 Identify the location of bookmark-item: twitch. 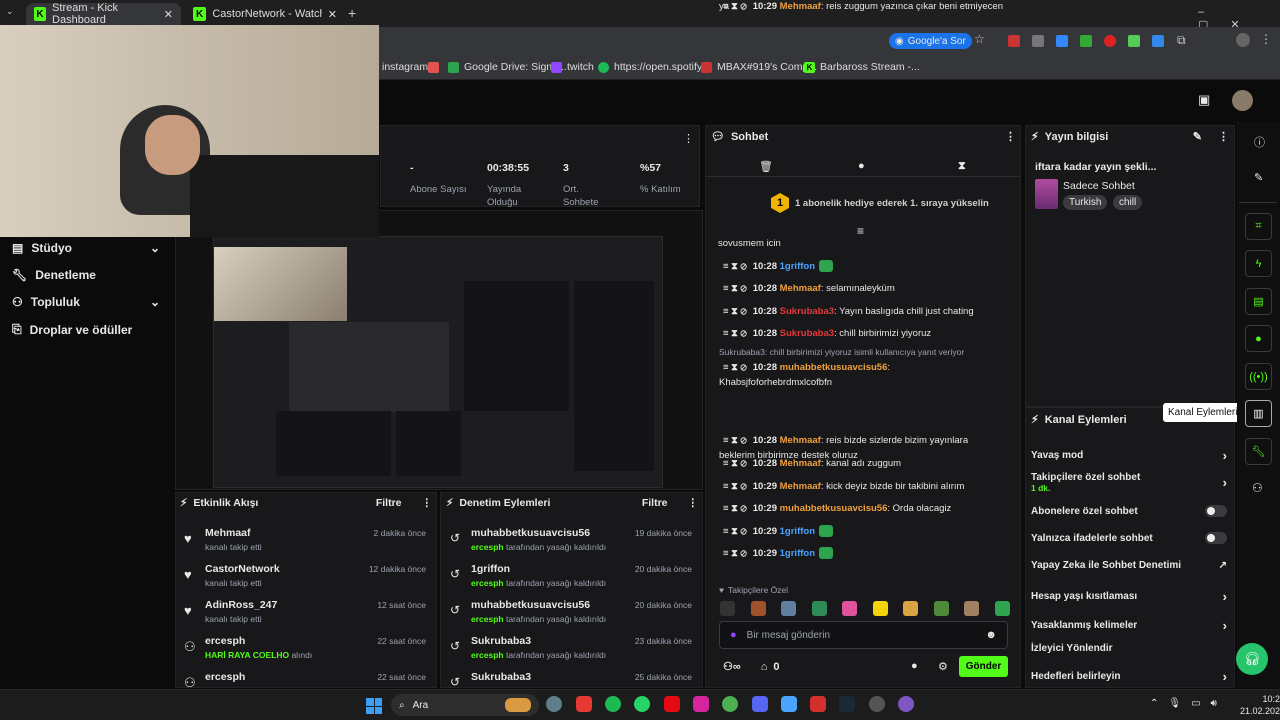
(572, 67).